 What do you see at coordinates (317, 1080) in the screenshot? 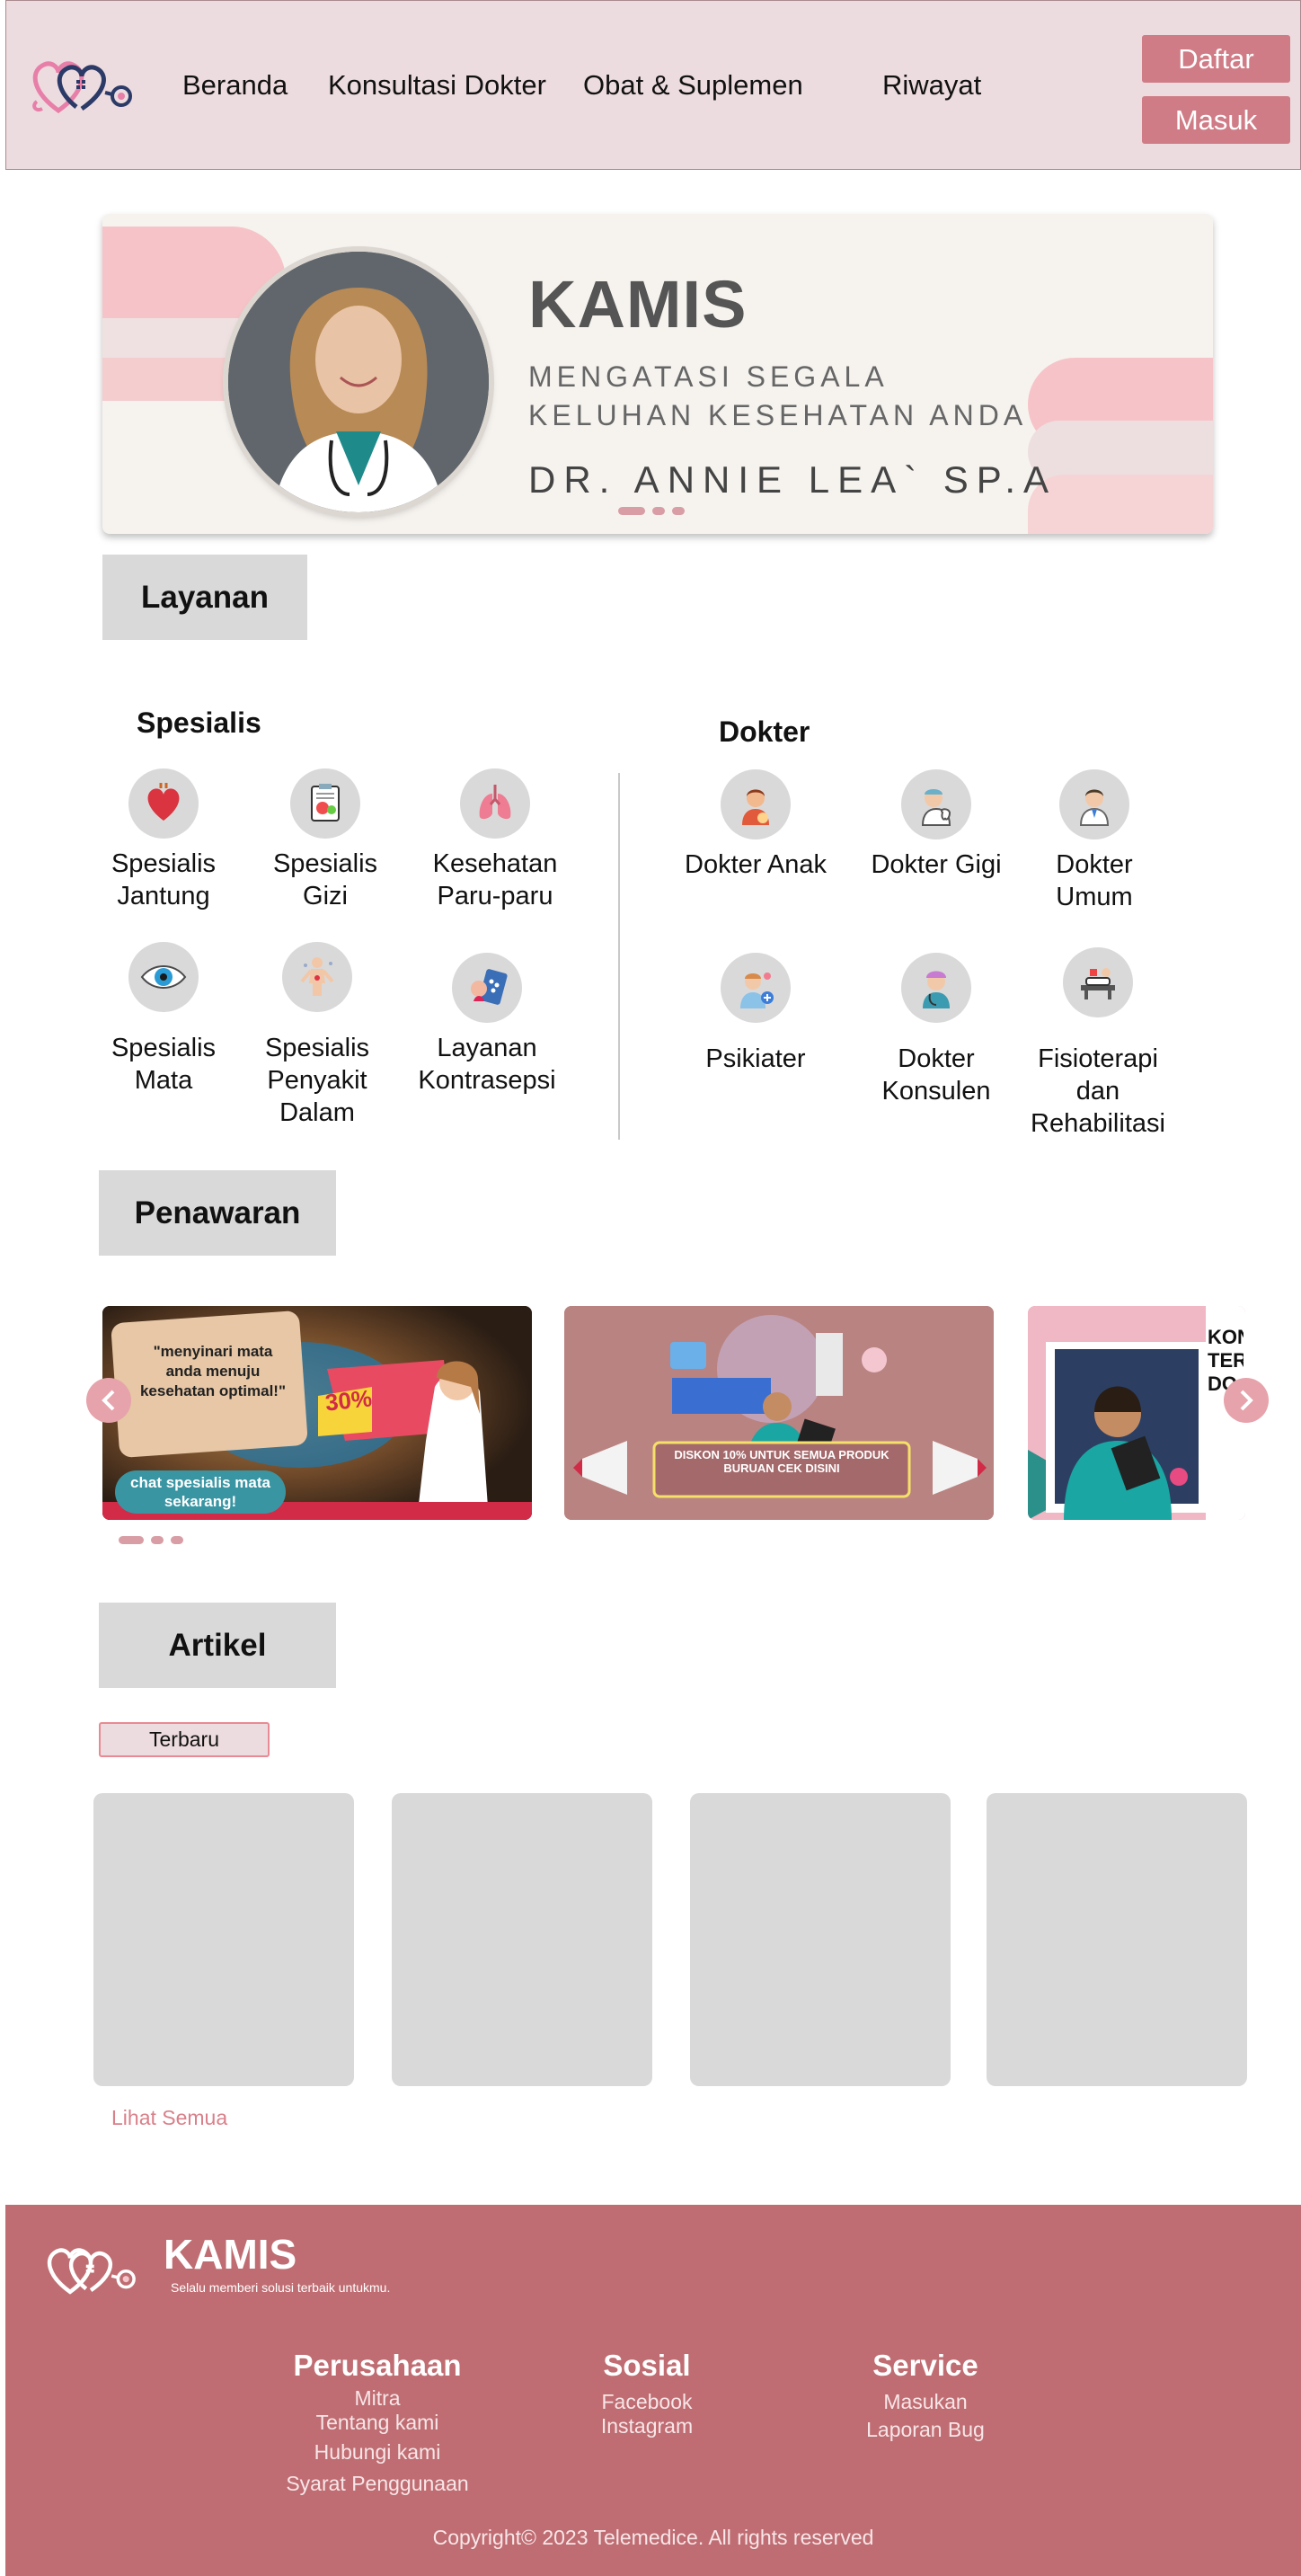
I see `service-label: Spesialis Penyakit Dalam` at bounding box center [317, 1080].